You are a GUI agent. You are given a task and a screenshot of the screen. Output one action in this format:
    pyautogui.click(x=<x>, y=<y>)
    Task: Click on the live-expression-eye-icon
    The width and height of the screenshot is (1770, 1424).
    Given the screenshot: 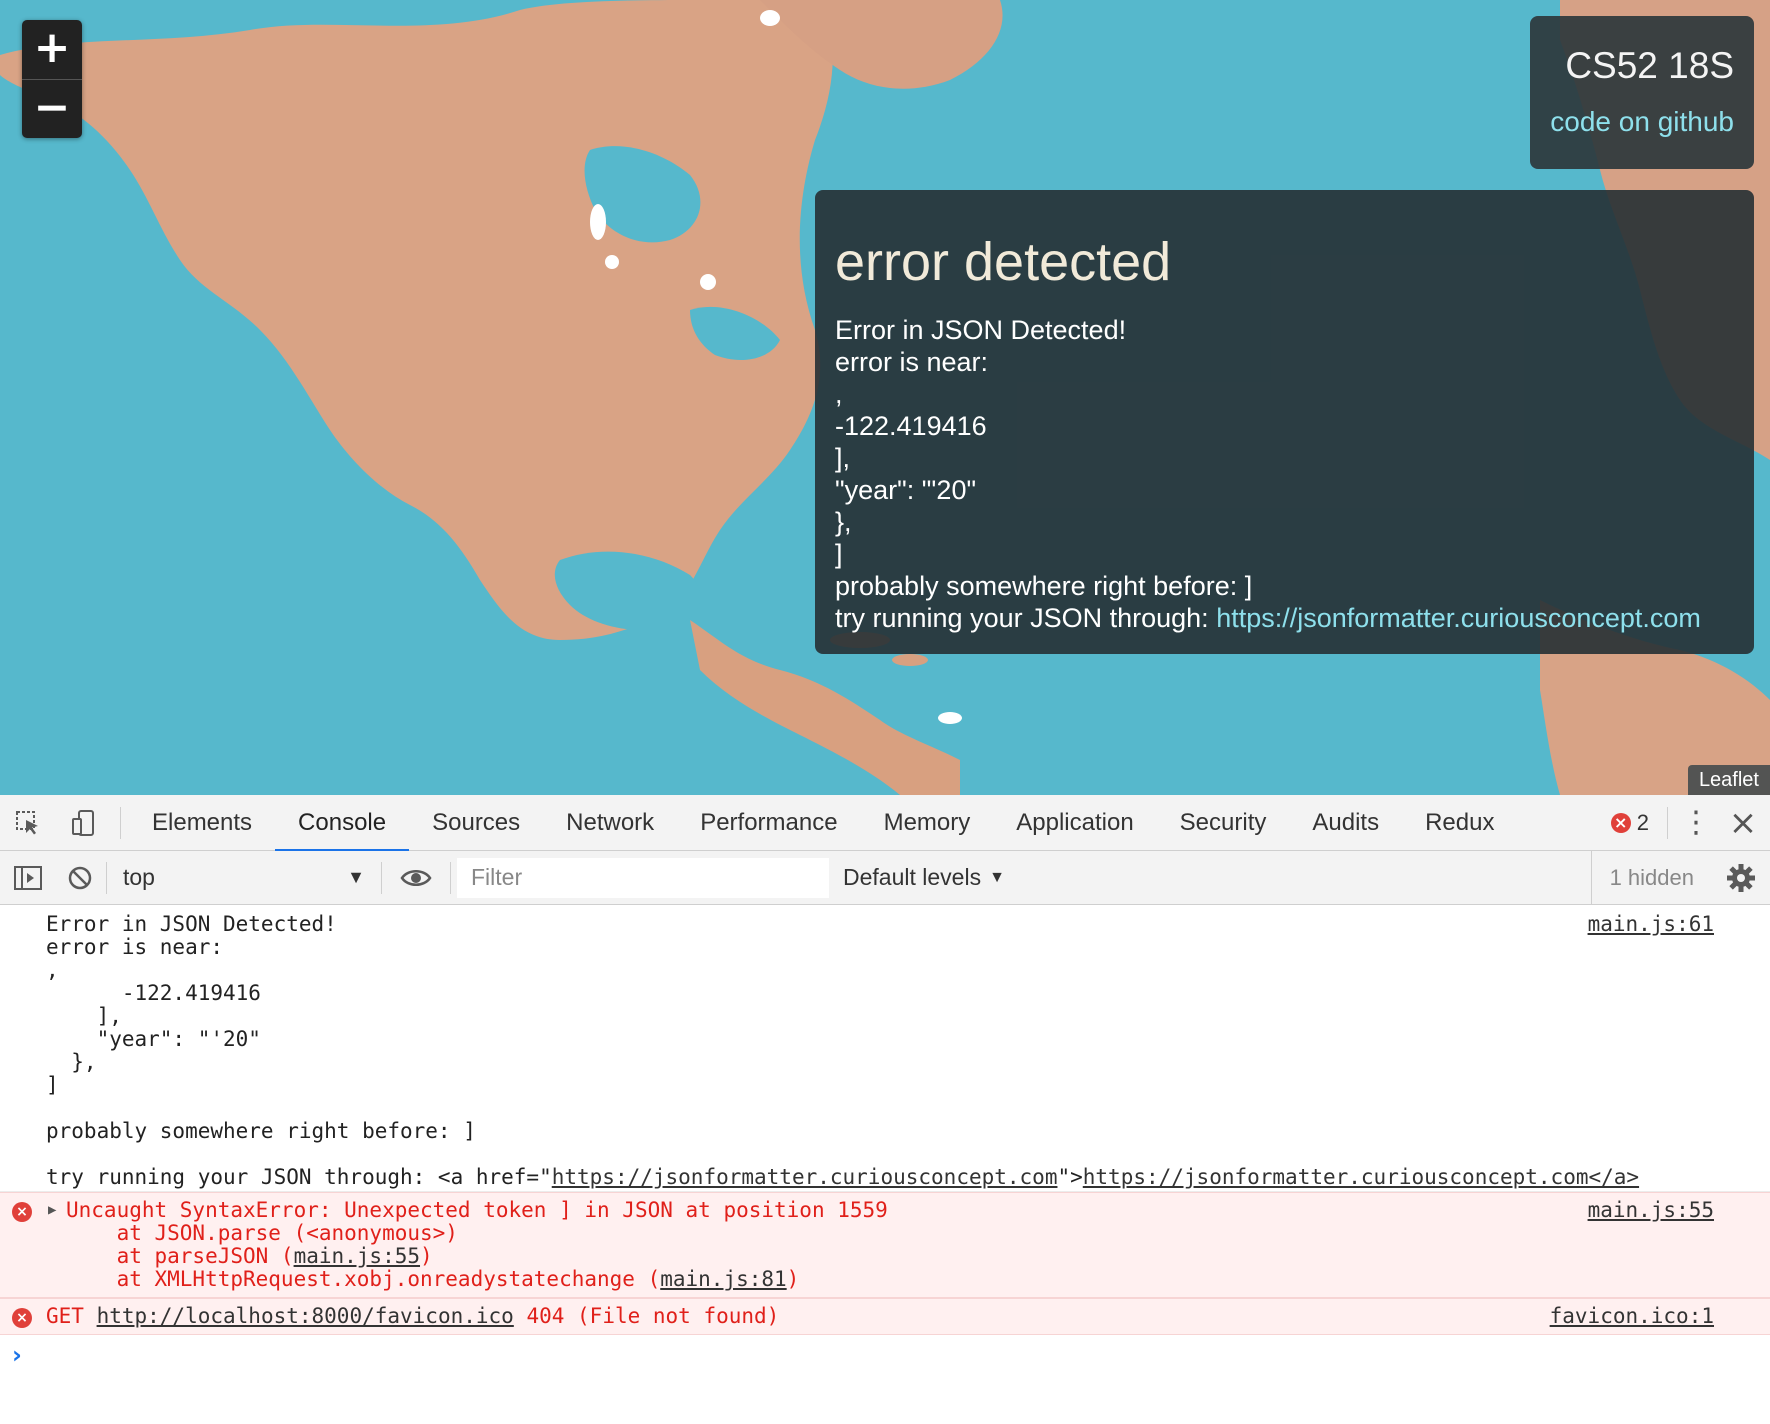 What is the action you would take?
    pyautogui.click(x=416, y=878)
    